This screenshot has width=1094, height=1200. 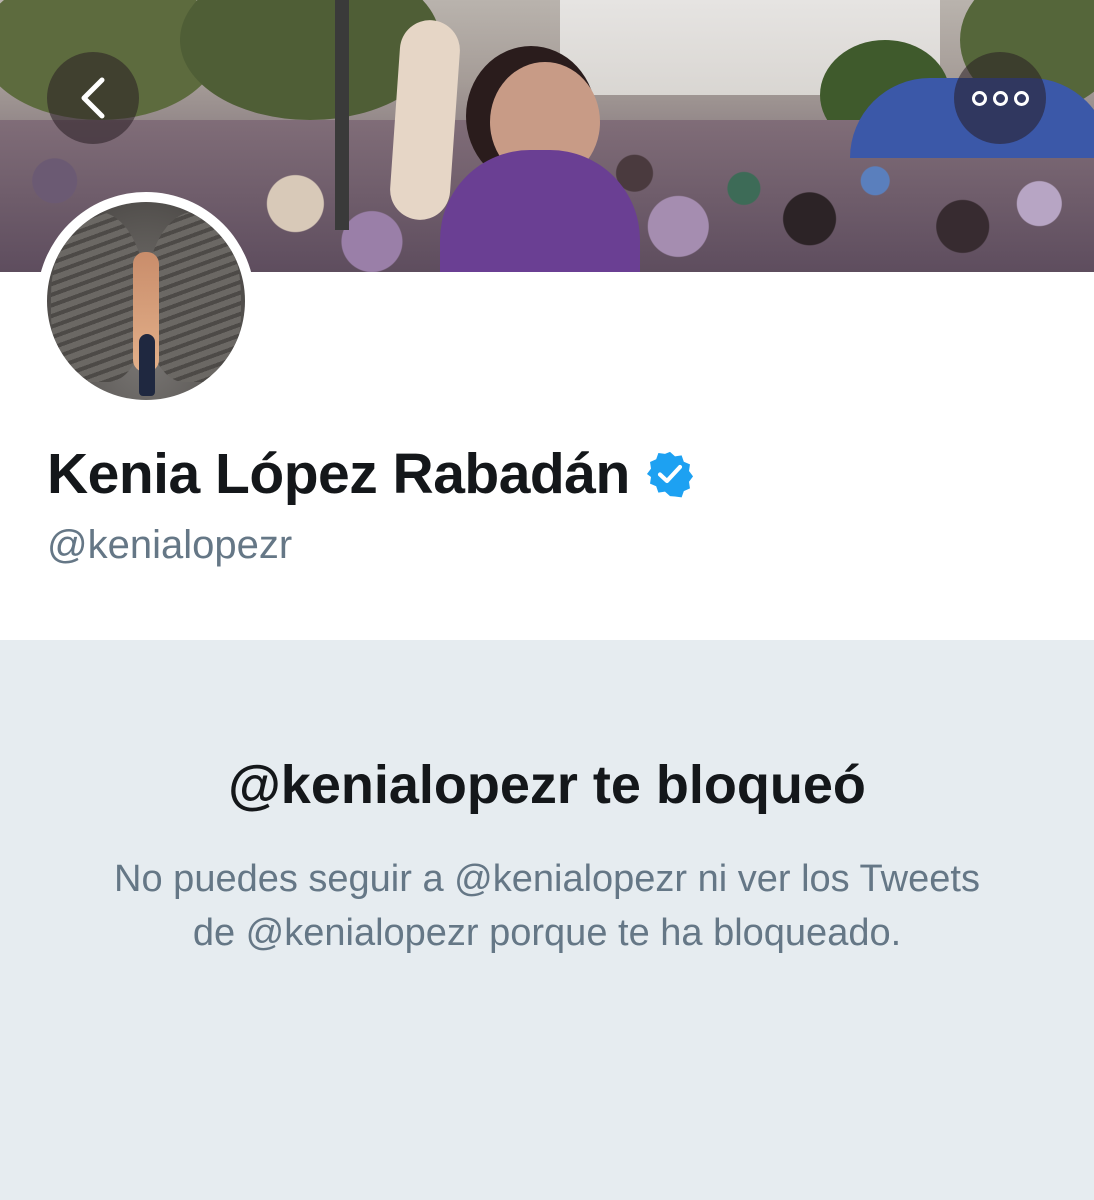 I want to click on avatar, so click(x=146, y=301).